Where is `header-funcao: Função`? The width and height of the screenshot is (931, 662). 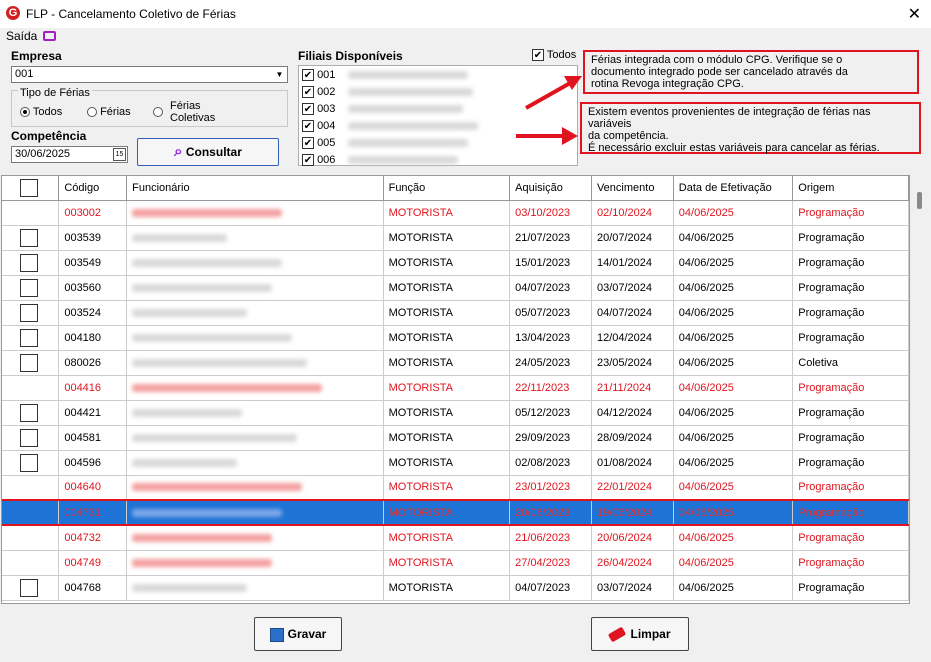 header-funcao: Função is located at coordinates (447, 188).